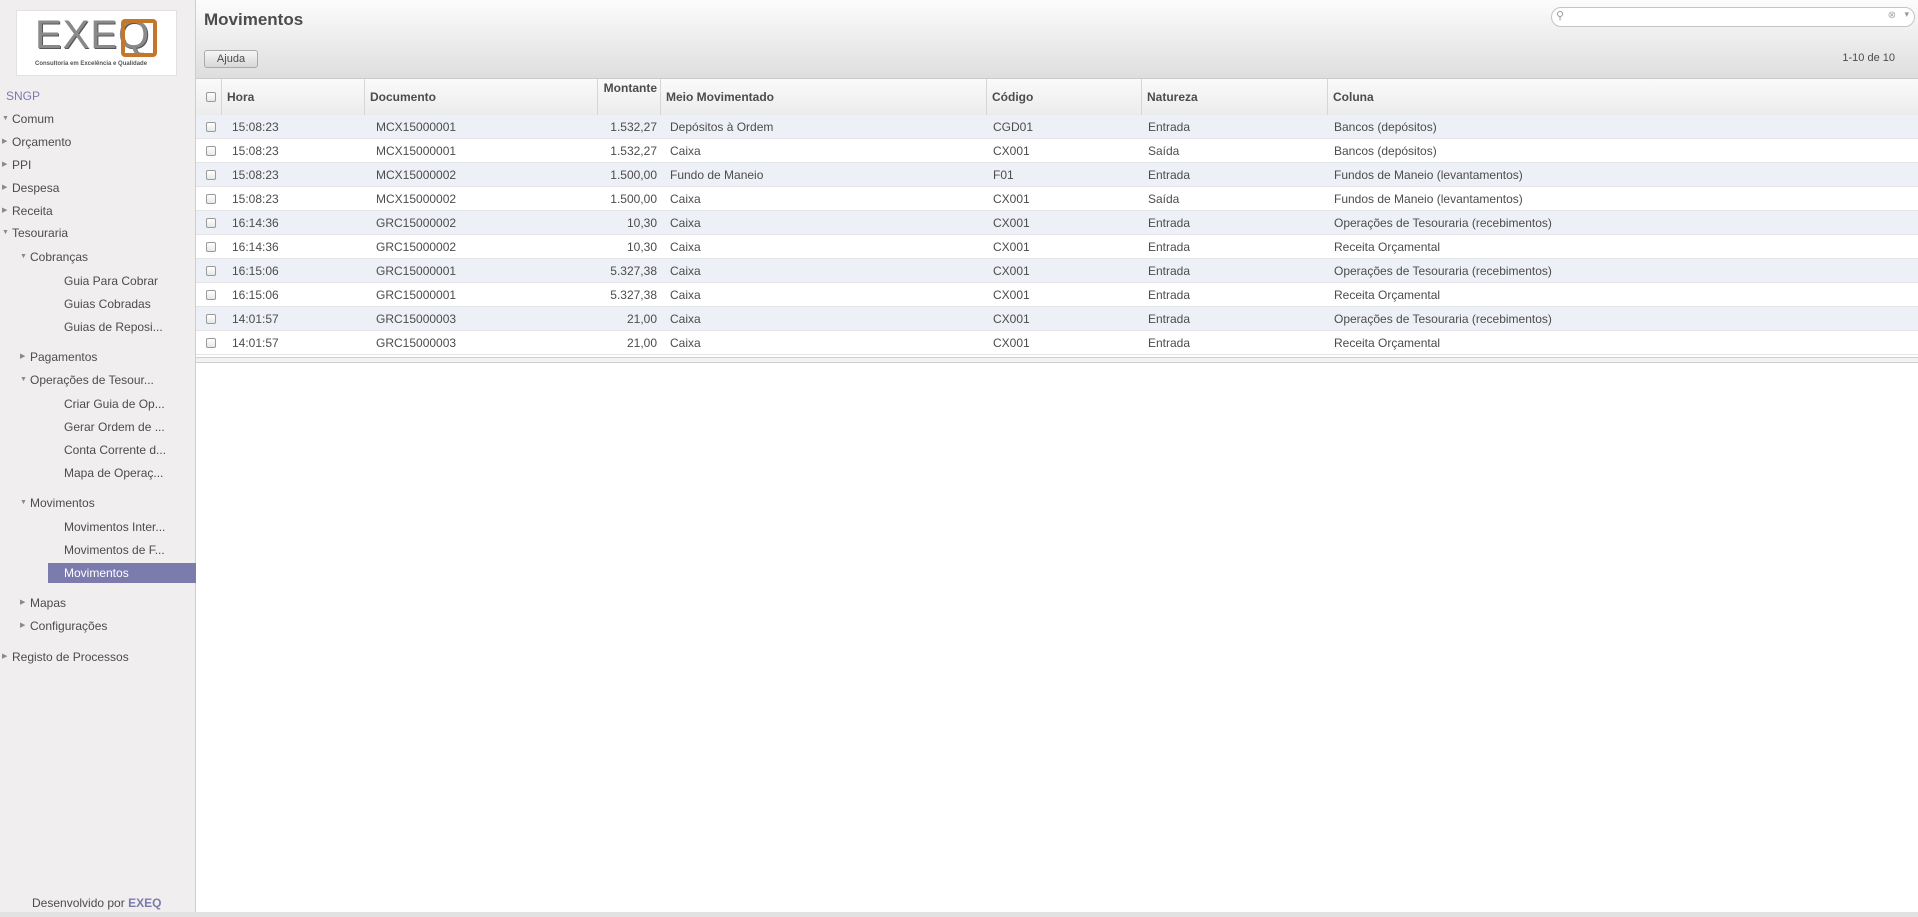 Image resolution: width=1918 pixels, height=917 pixels. Describe the element at coordinates (633, 295) in the screenshot. I see `cell-montante: 5.327,38` at that location.